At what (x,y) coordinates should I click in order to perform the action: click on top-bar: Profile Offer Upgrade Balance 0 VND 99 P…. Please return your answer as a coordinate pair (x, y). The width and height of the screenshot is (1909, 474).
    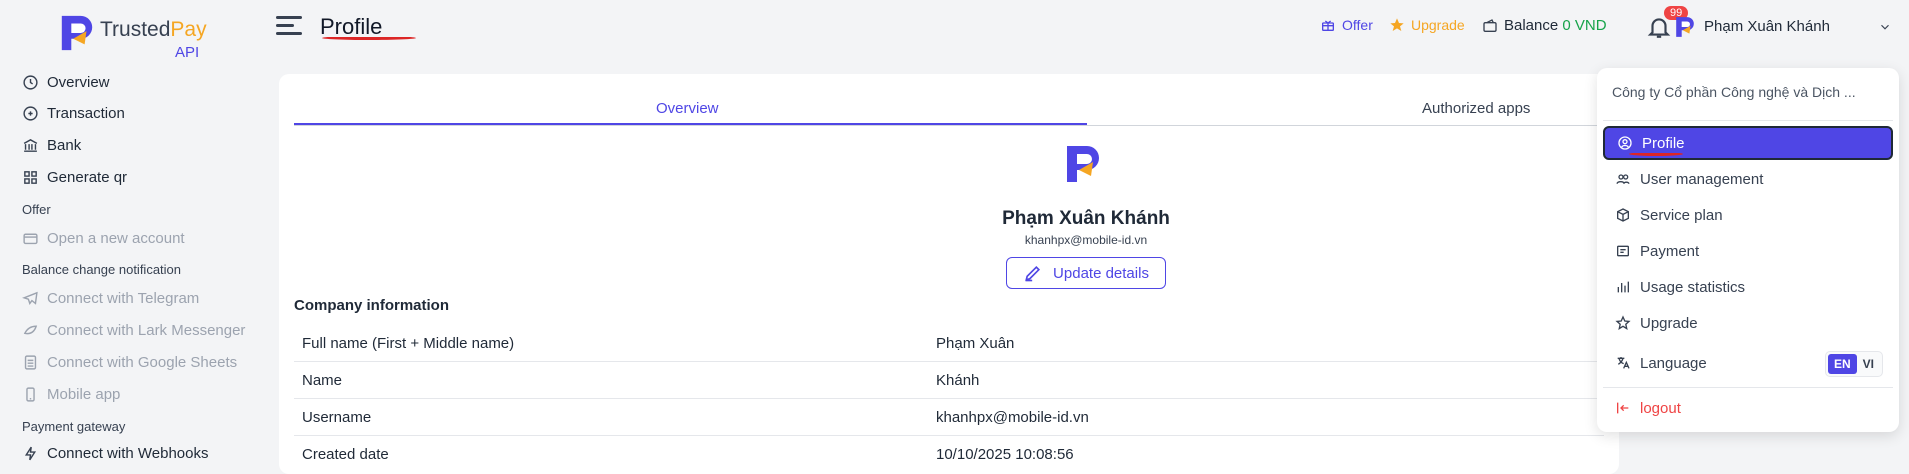
    Looking at the image, I should click on (1085, 28).